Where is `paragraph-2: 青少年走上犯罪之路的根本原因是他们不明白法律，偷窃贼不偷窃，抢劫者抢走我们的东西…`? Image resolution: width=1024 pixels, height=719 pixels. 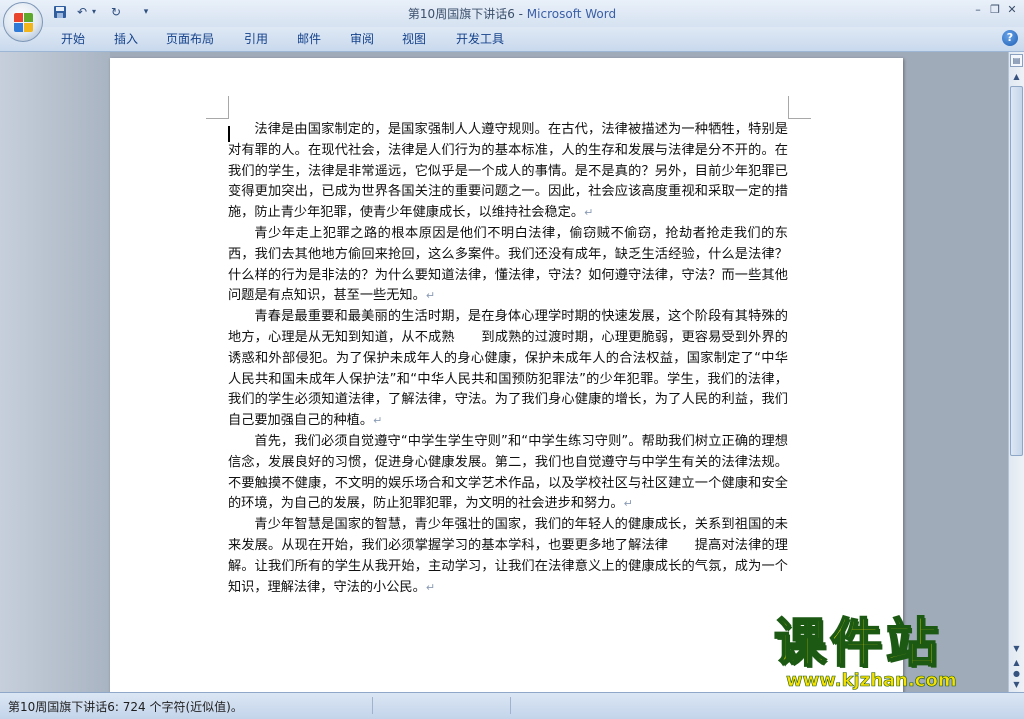 paragraph-2: 青少年走上犯罪之路的根本原因是他们不明白法律，偷窃贼不偷窃，抢劫者抢走我们的东西… is located at coordinates (508, 265).